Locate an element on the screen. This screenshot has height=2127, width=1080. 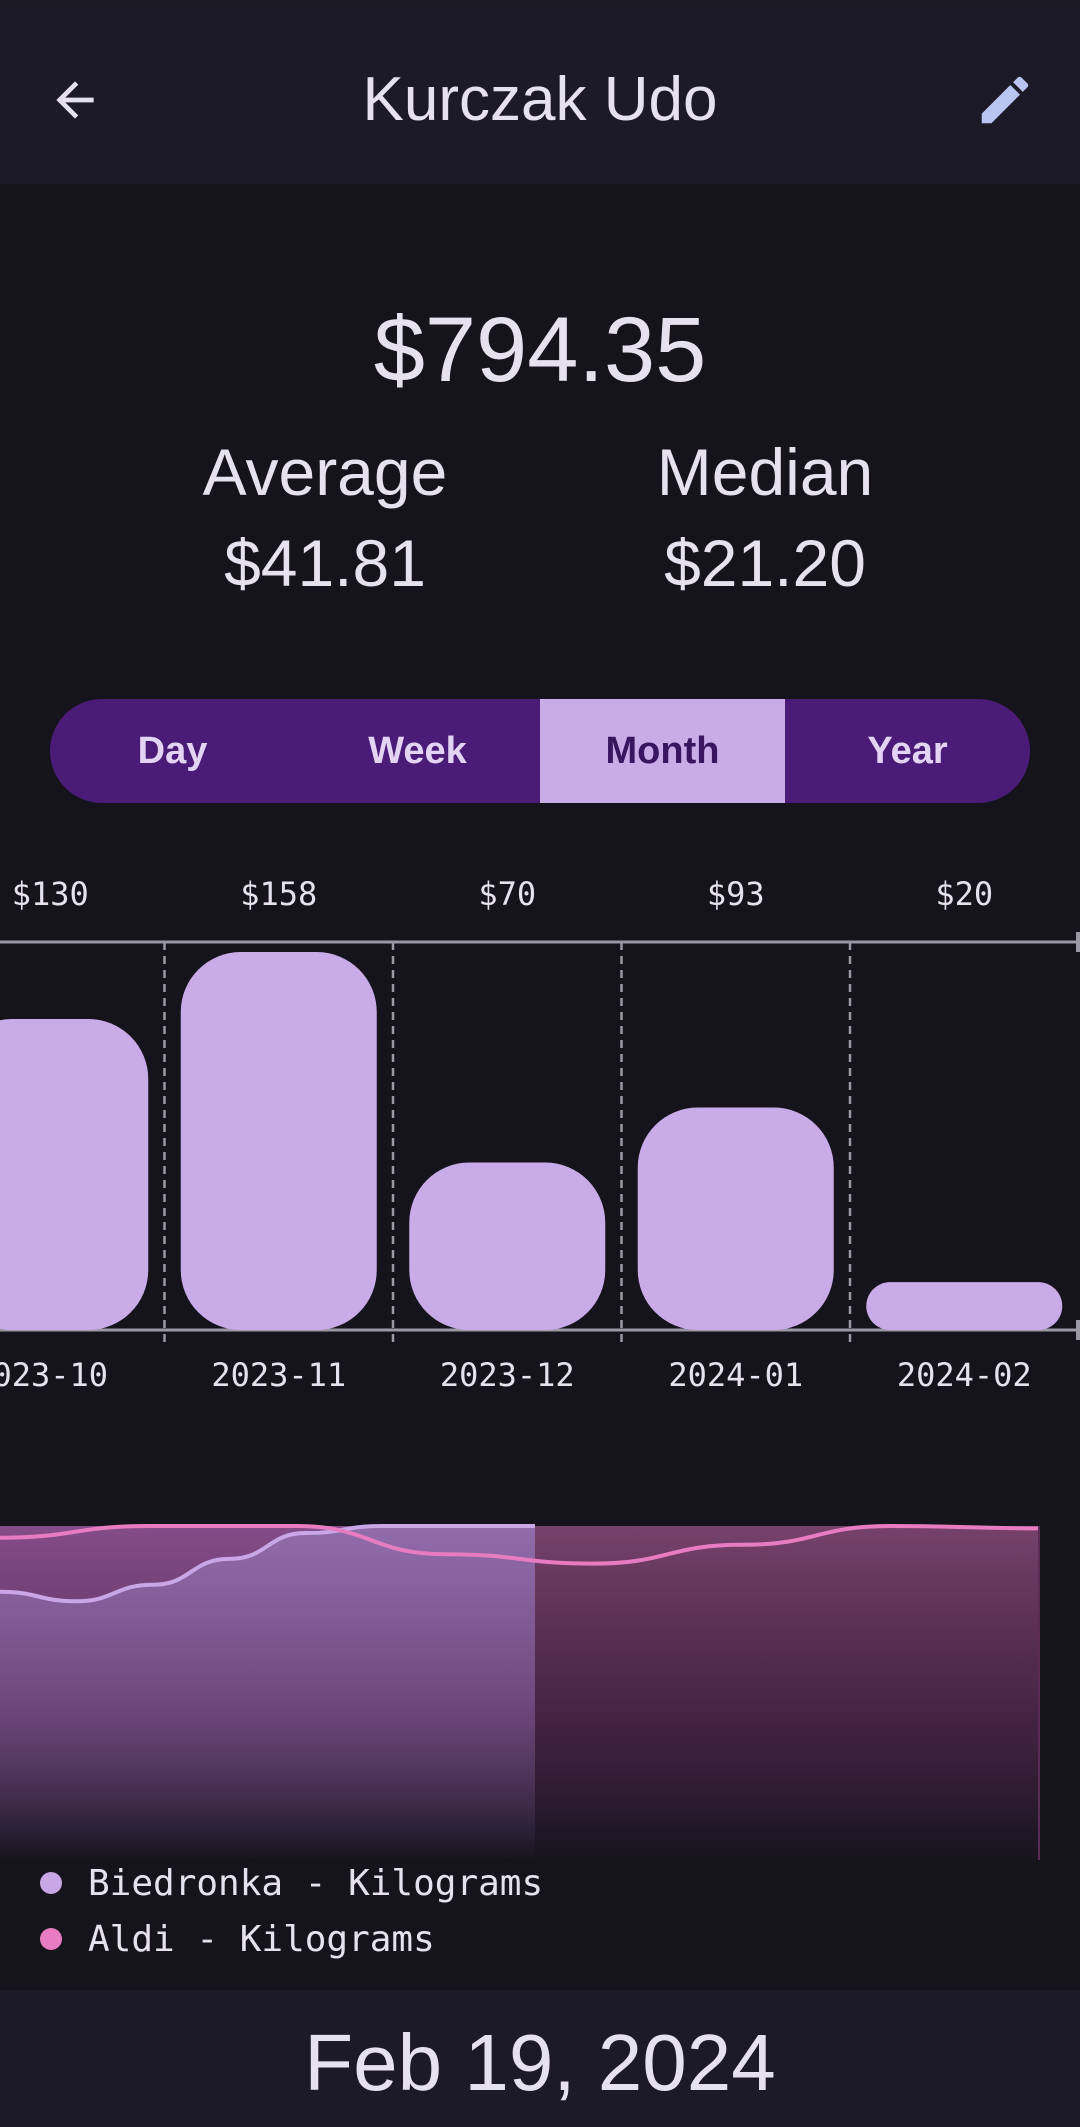
edit-button is located at coordinates (1005, 100).